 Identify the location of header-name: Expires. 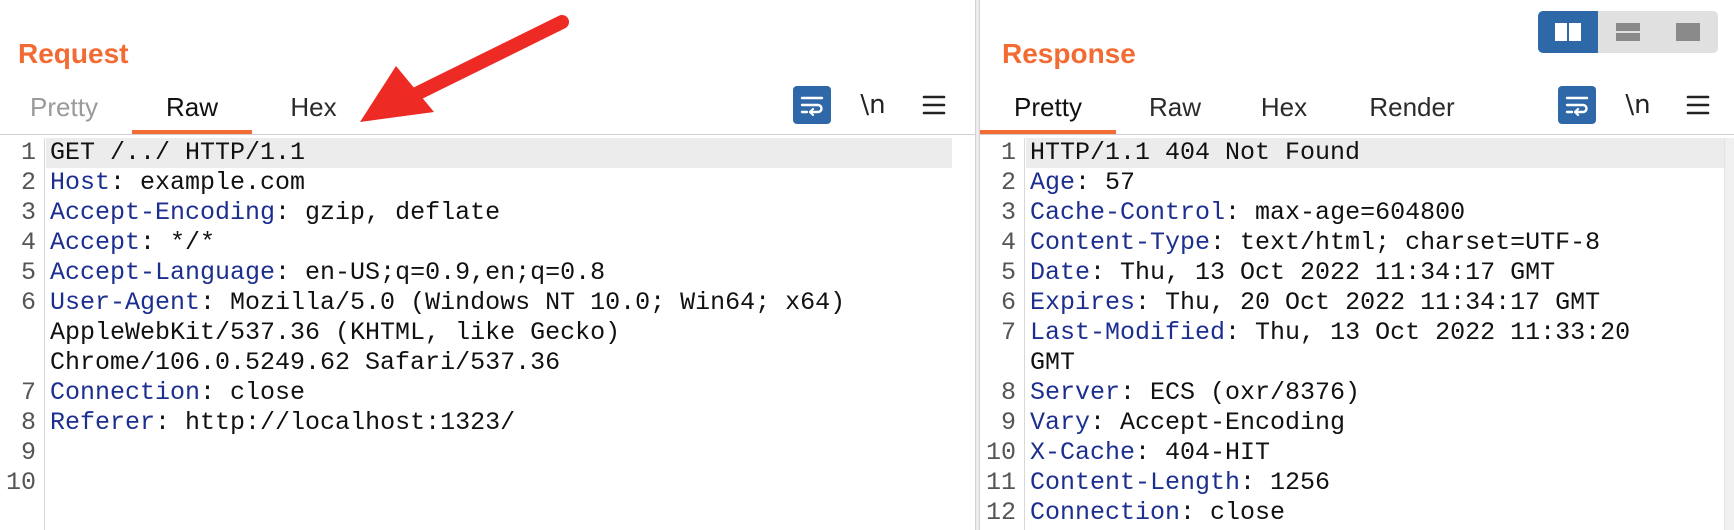
(1083, 302).